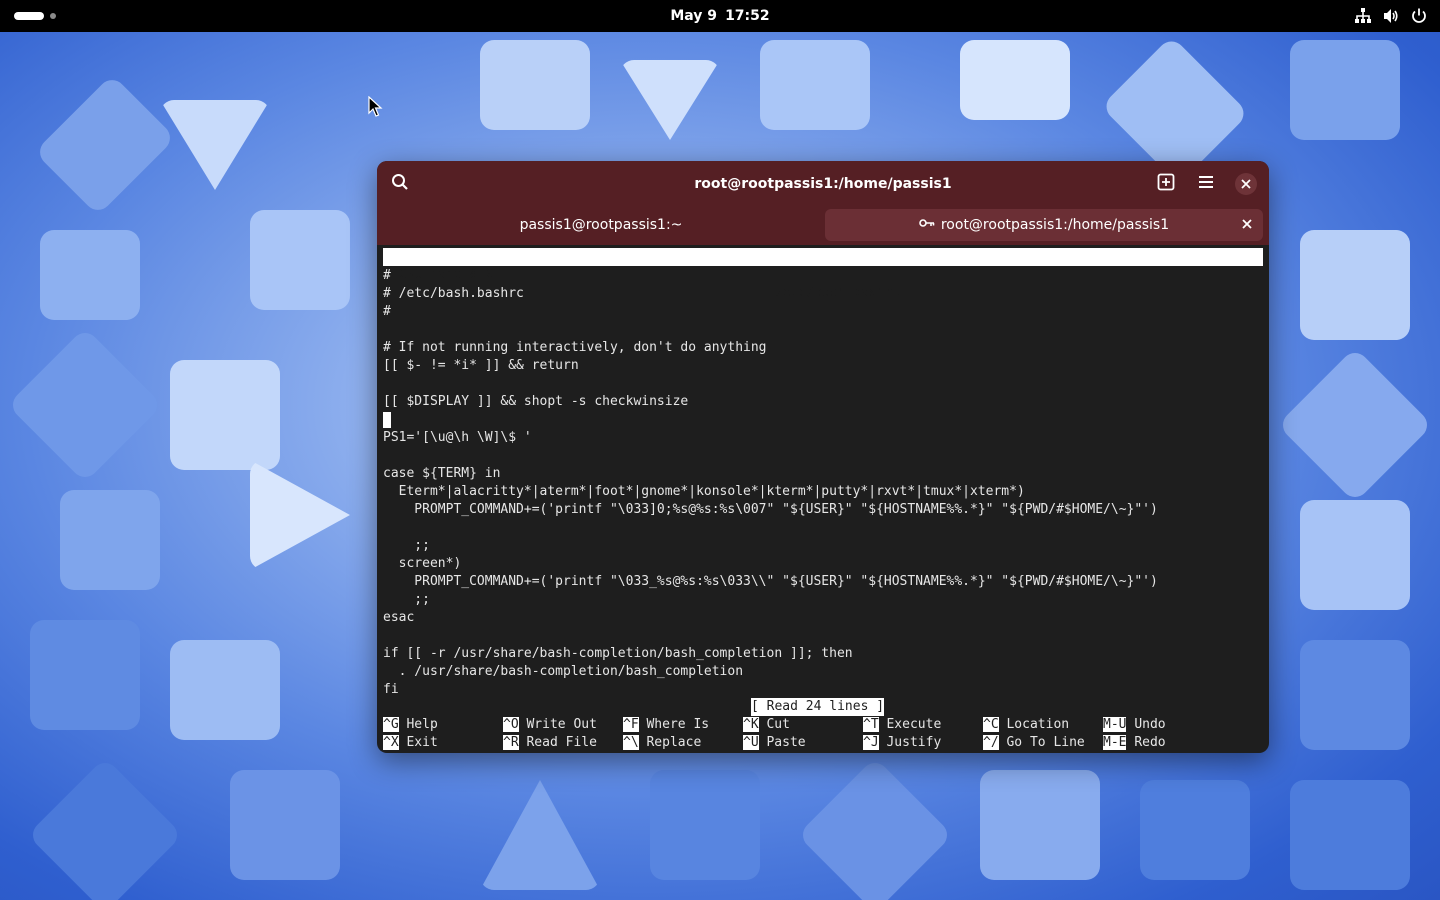  I want to click on editor-line: [[ $- != *i* ]] && return, so click(481, 365).